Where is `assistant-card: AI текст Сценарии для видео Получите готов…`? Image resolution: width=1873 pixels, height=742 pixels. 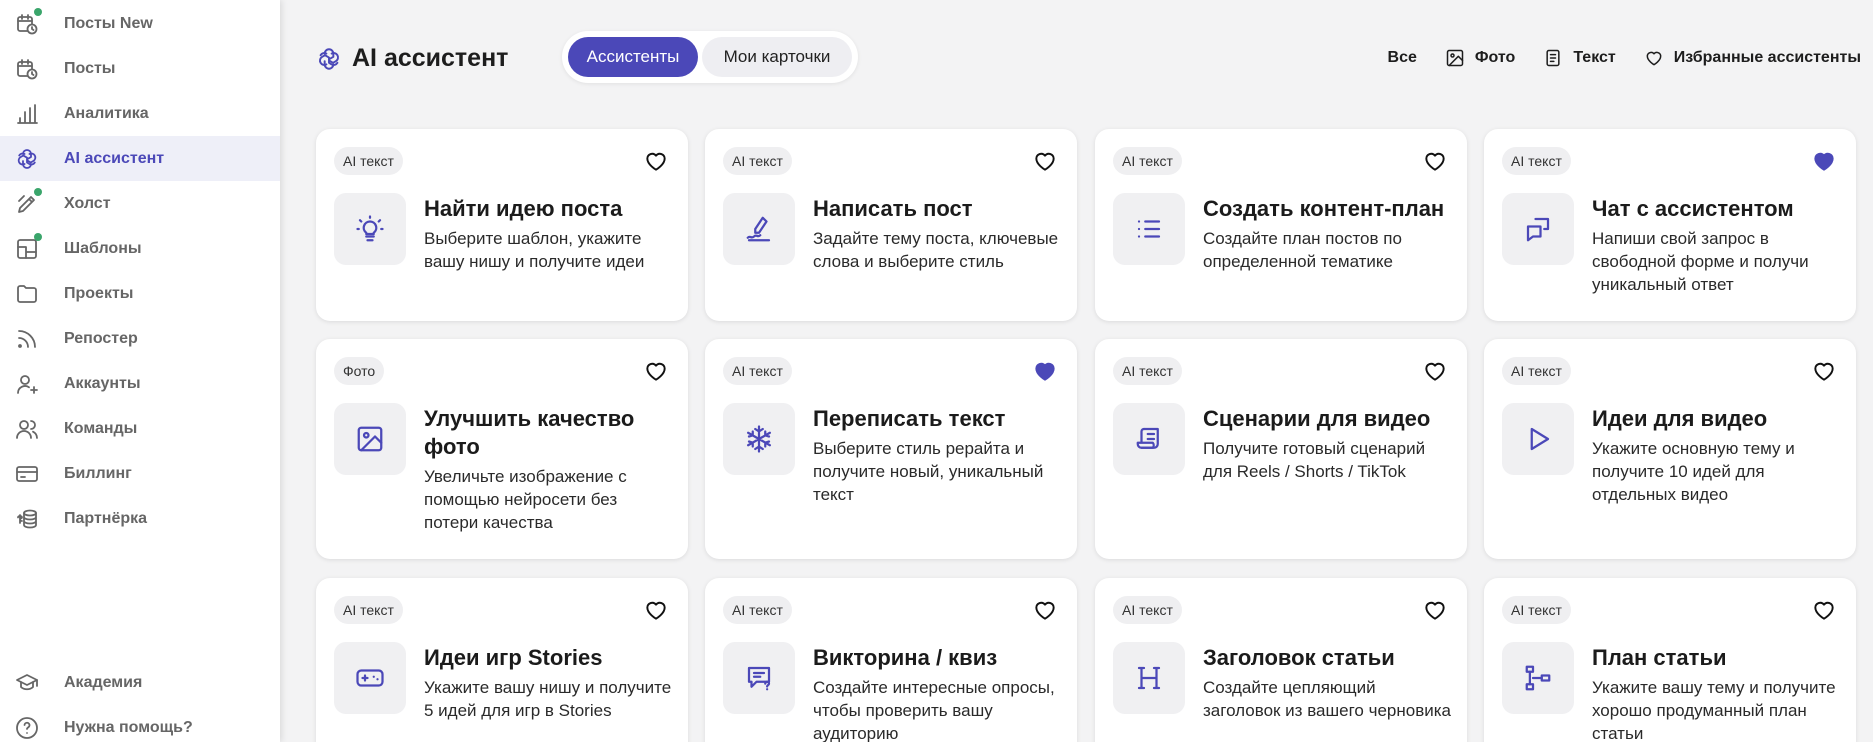
assistant-card: AI текст Сценарии для видео Получите готов… is located at coordinates (1281, 449).